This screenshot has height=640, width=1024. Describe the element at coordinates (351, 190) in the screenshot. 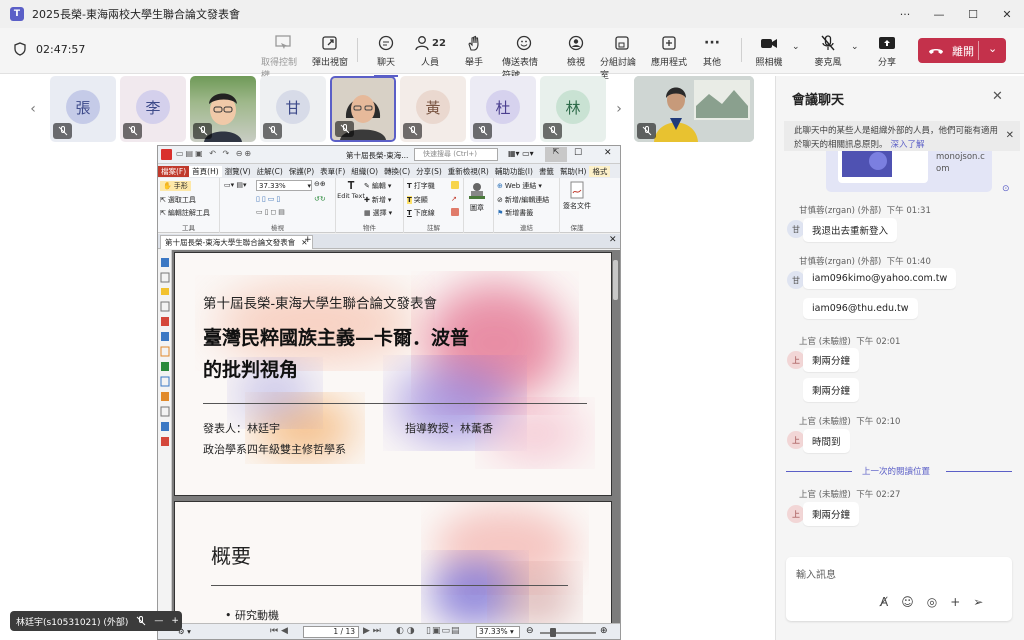

I see `edit-text-button: 𝐓 Edit Text` at that location.